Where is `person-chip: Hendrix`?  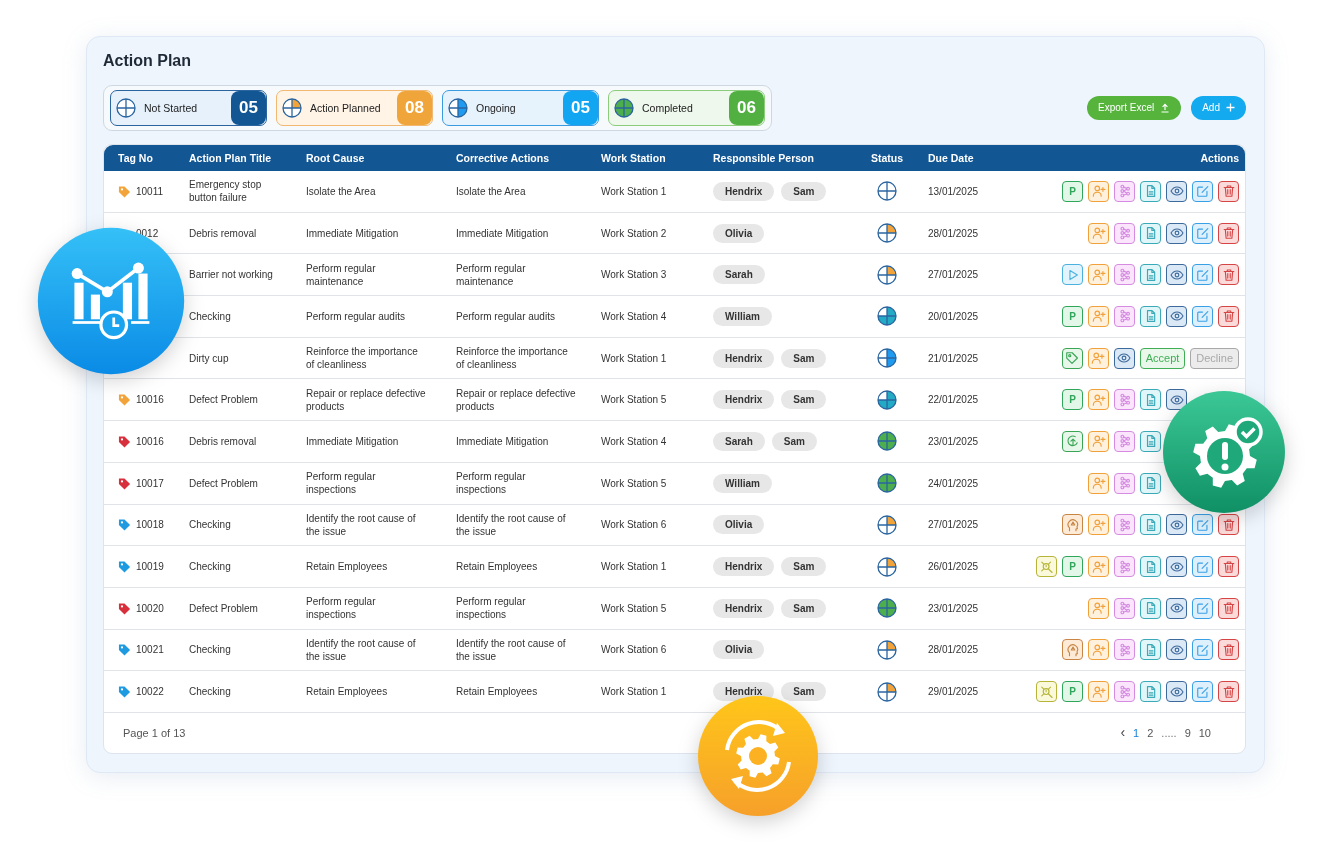
person-chip: Hendrix is located at coordinates (744, 608).